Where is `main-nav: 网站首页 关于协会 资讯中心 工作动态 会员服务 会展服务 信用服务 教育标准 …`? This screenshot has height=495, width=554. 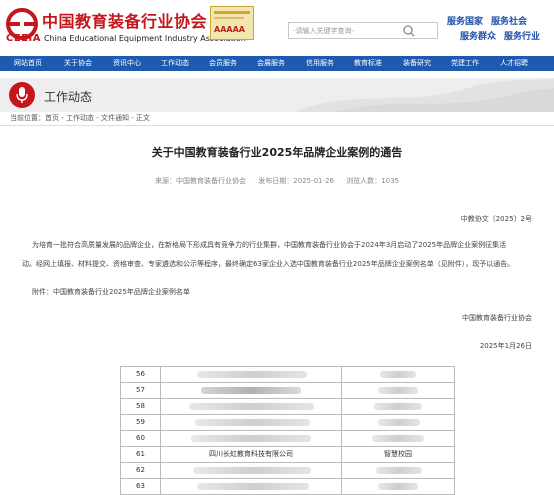
main-nav: 网站首页 关于协会 资讯中心 工作动态 会员服务 会展服务 信用服务 教育标准 … is located at coordinates (277, 63).